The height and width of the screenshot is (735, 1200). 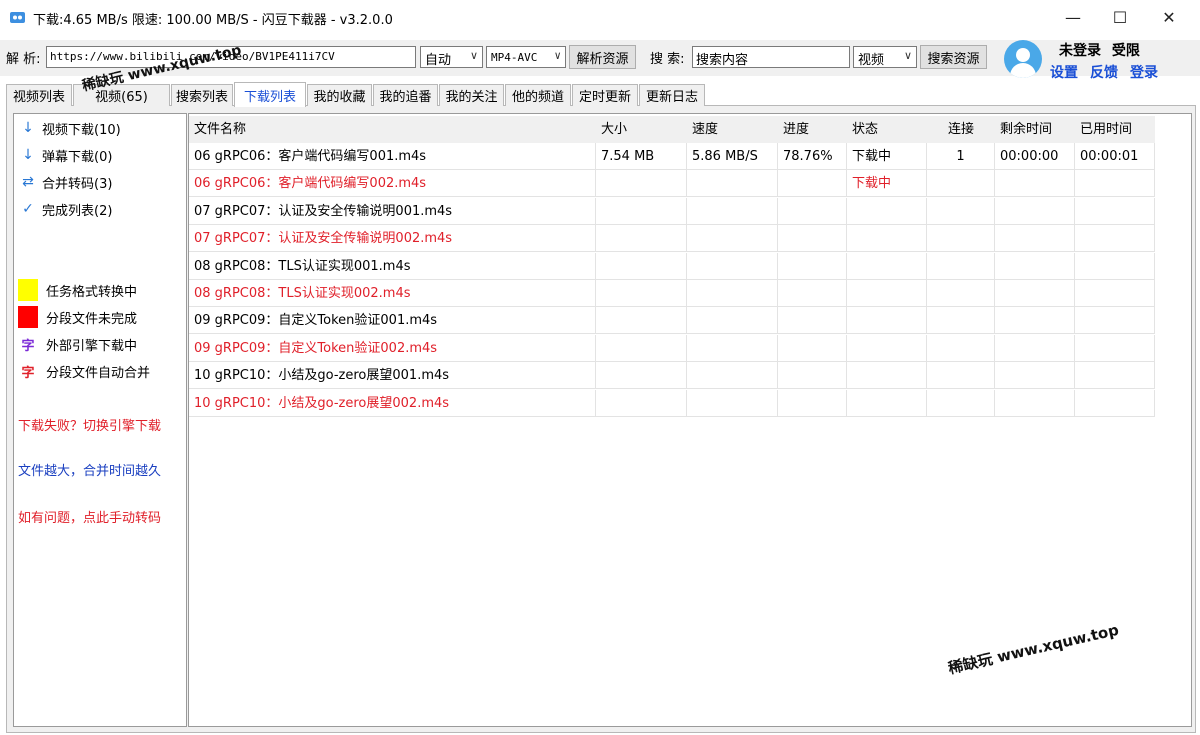 I want to click on category-completed: ✓ 完成列表(2), so click(x=65, y=209).